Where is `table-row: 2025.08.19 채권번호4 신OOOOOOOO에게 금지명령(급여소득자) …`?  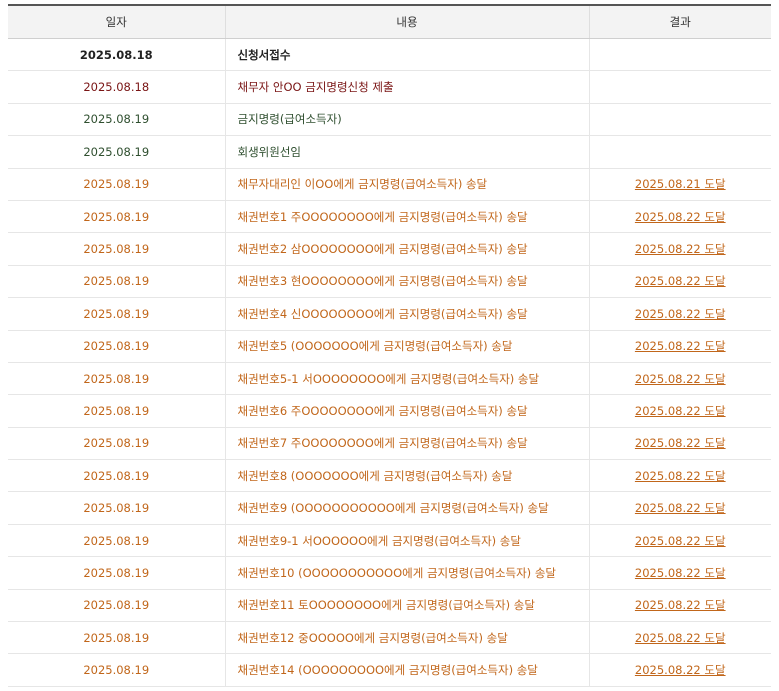 table-row: 2025.08.19 채권번호4 신OOOOOOOO에게 금지명령(급여소득자) … is located at coordinates (389, 314).